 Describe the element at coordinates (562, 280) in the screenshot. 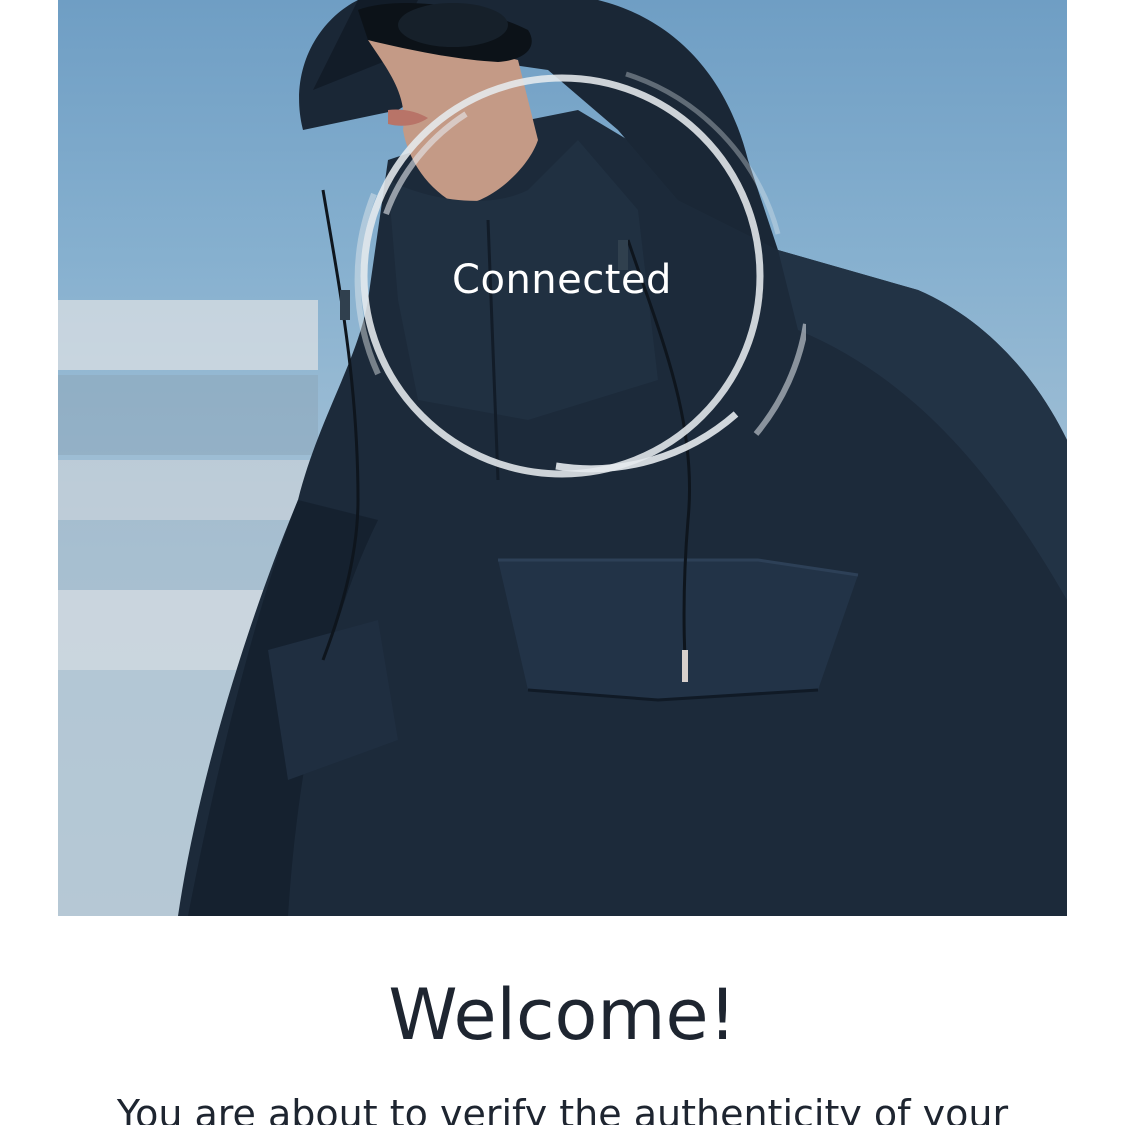

I see `connection-status-label: Connected` at that location.